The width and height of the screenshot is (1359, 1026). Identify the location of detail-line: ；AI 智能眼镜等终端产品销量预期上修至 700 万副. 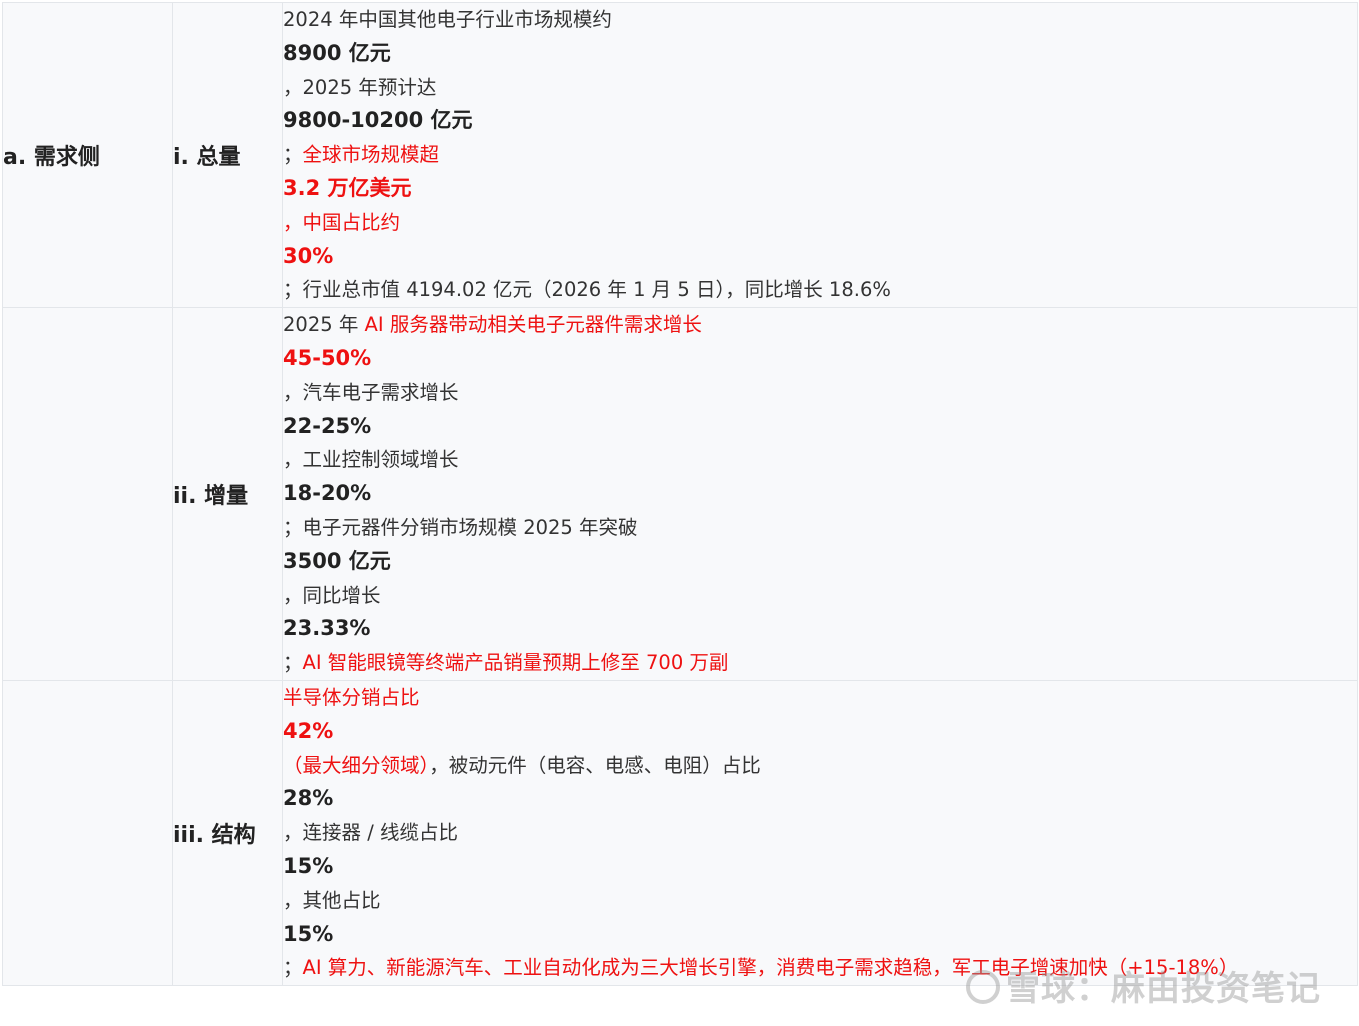
(820, 663).